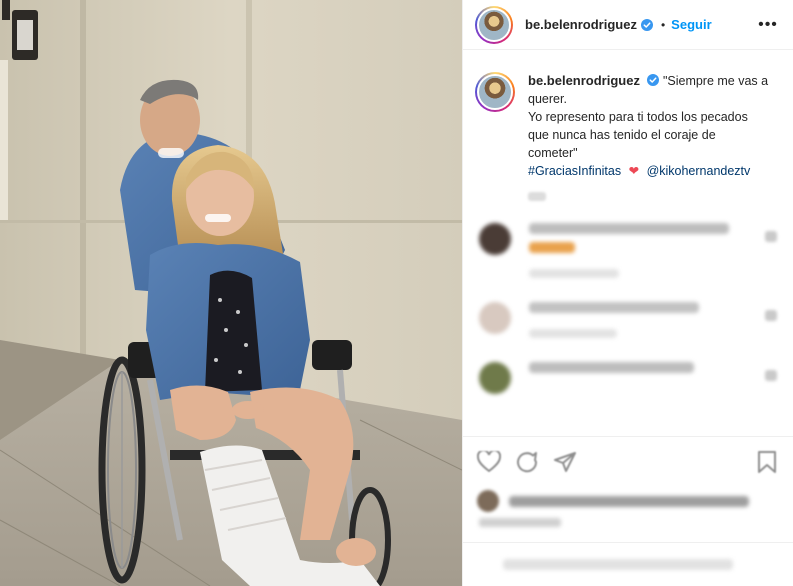  What do you see at coordinates (565, 462) in the screenshot?
I see `share-icon` at bounding box center [565, 462].